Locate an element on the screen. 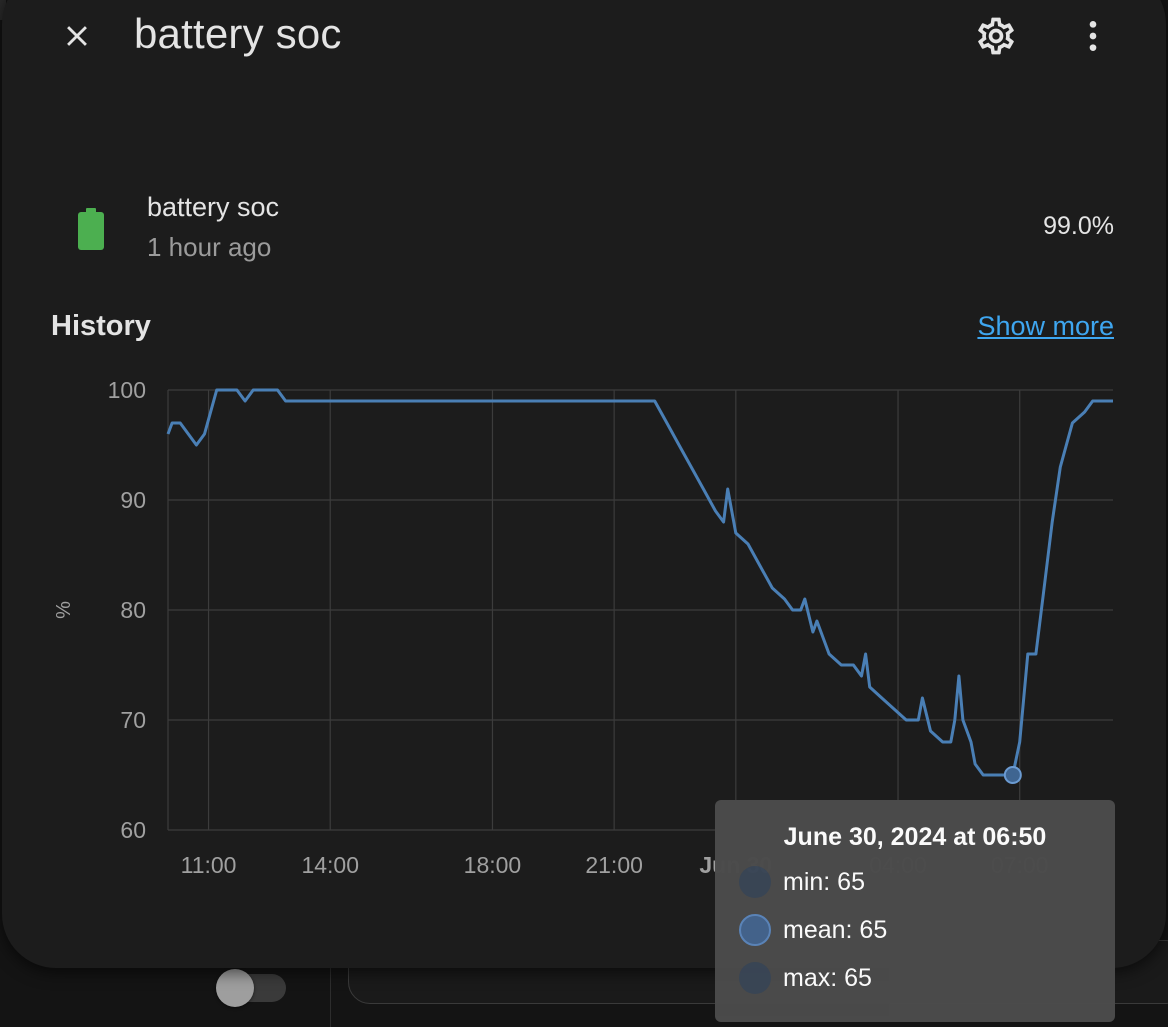 Image resolution: width=1168 pixels, height=1027 pixels. toggle-knob is located at coordinates (235, 988).